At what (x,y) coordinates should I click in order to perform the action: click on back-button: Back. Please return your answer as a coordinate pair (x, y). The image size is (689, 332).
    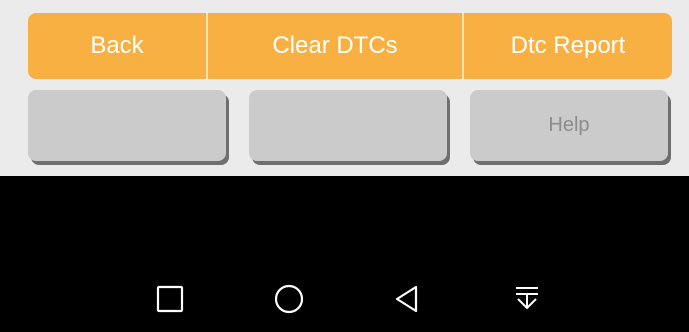
    Looking at the image, I should click on (117, 46).